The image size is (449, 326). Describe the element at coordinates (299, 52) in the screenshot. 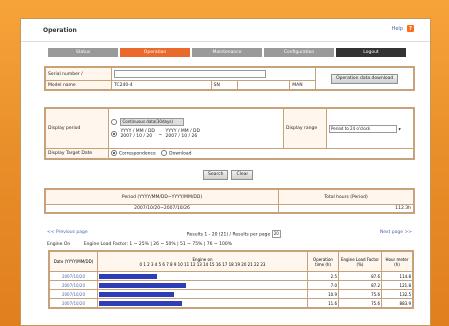

I see `tab-configuration: Configuration` at that location.